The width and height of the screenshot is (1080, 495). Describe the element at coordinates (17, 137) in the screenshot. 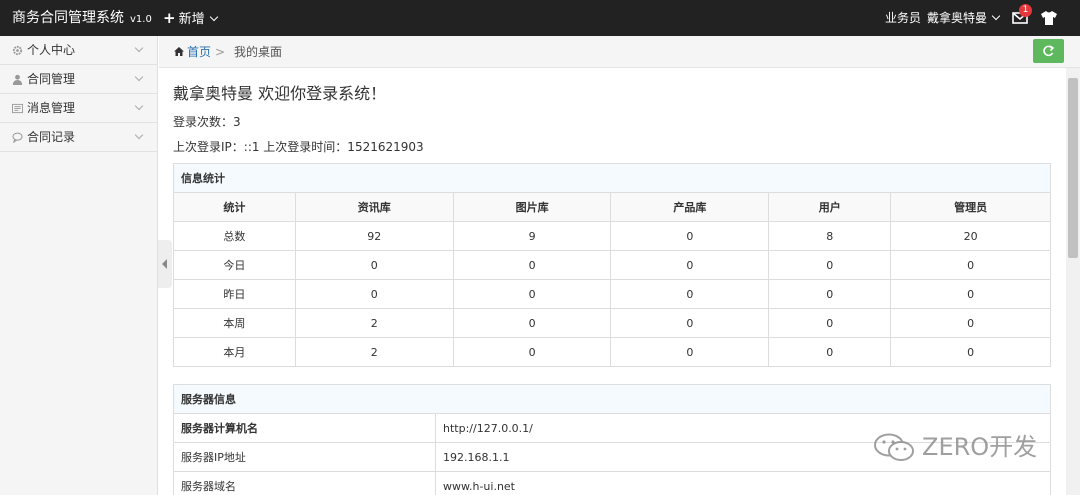

I see `comment-icon` at that location.